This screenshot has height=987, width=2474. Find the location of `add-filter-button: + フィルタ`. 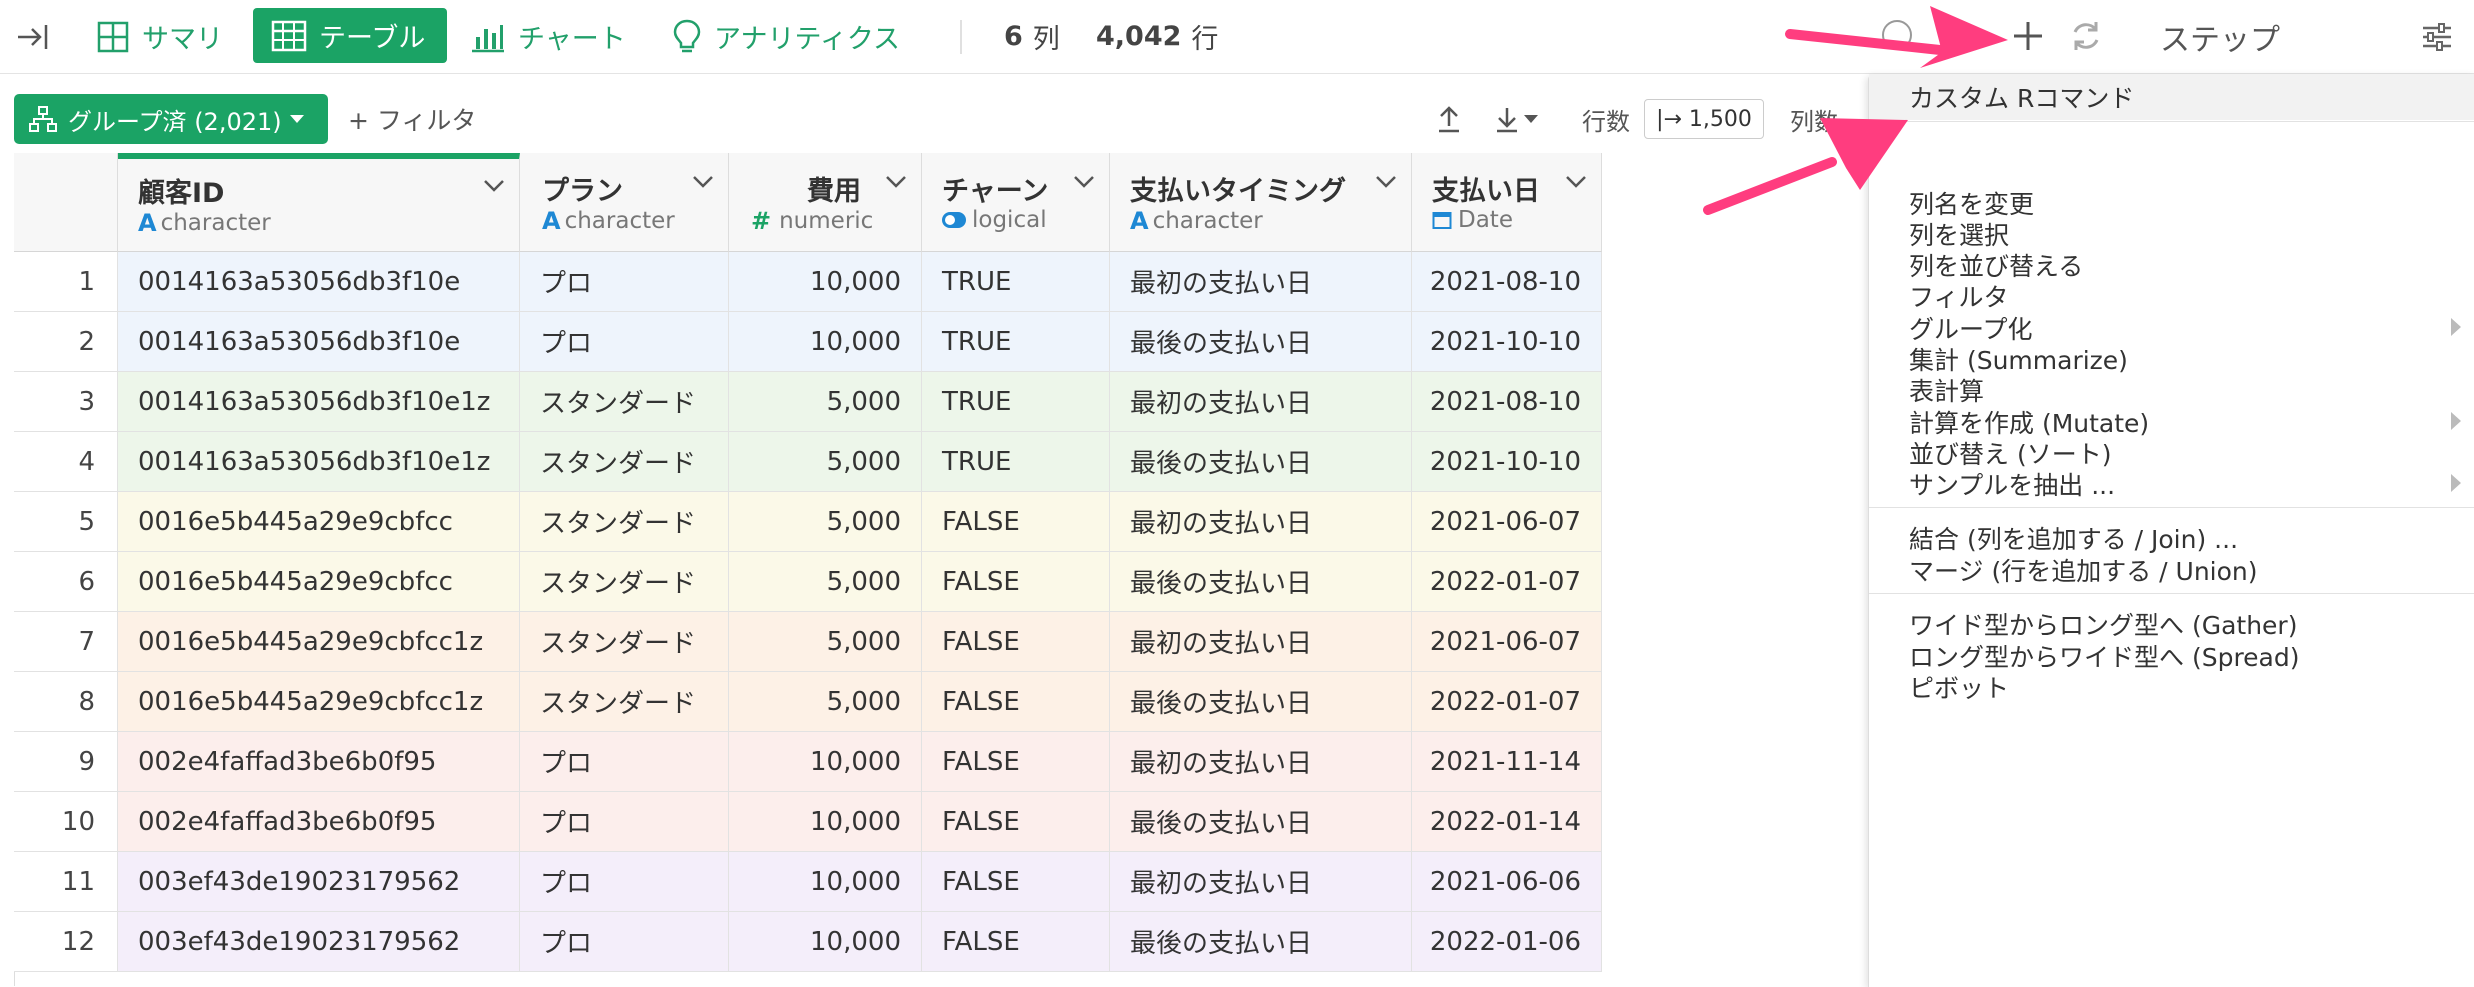

add-filter-button: + フィルタ is located at coordinates (412, 119).